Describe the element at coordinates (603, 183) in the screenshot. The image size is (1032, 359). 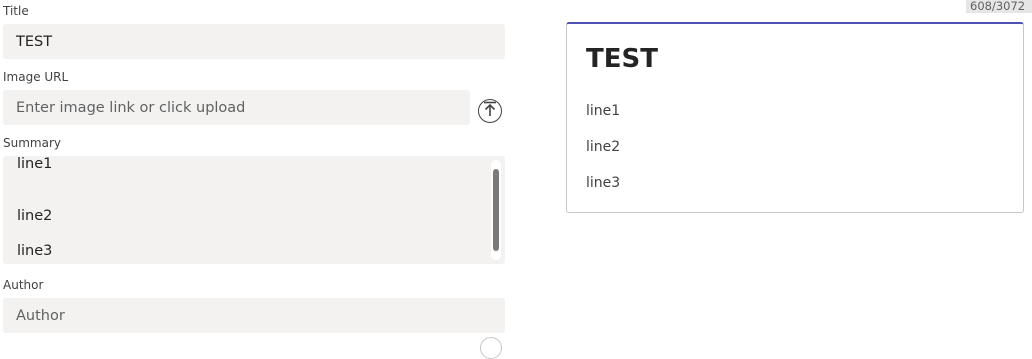
I see `preview-line: line3` at that location.